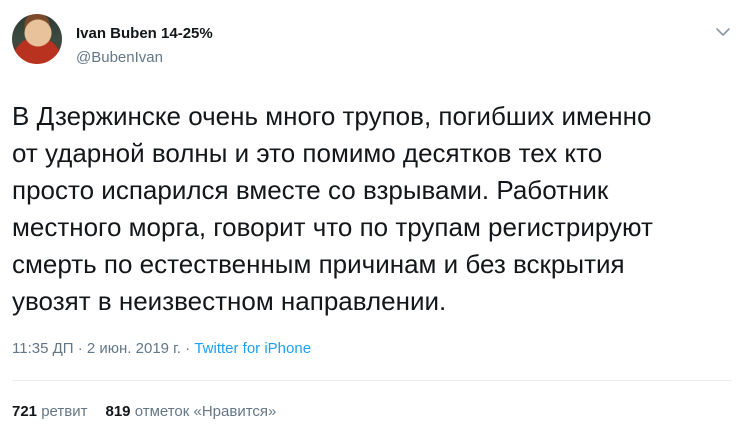 The image size is (744, 437). I want to click on retweets-stat: 721 ретвит, so click(49, 411).